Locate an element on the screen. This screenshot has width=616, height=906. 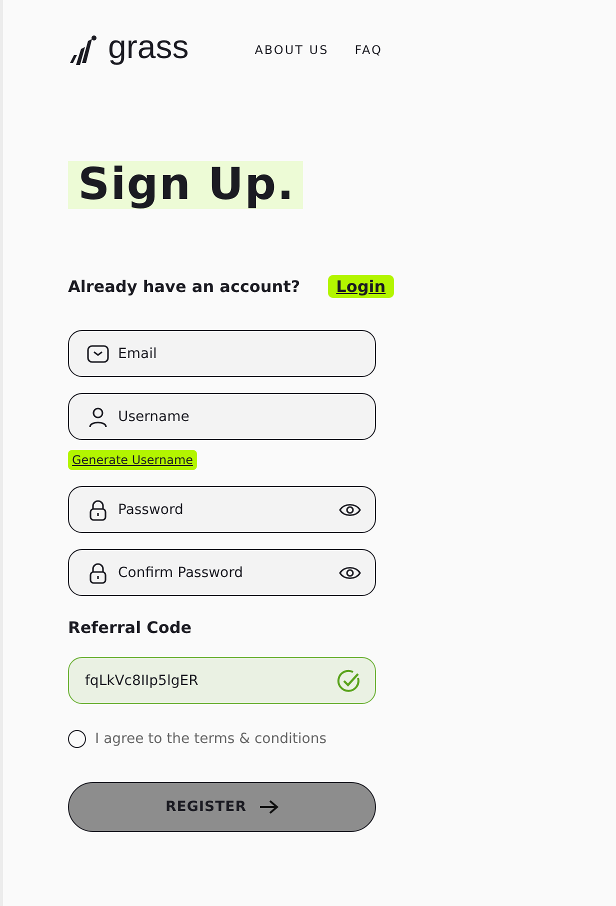
nav-link: ABOUT US is located at coordinates (291, 50).